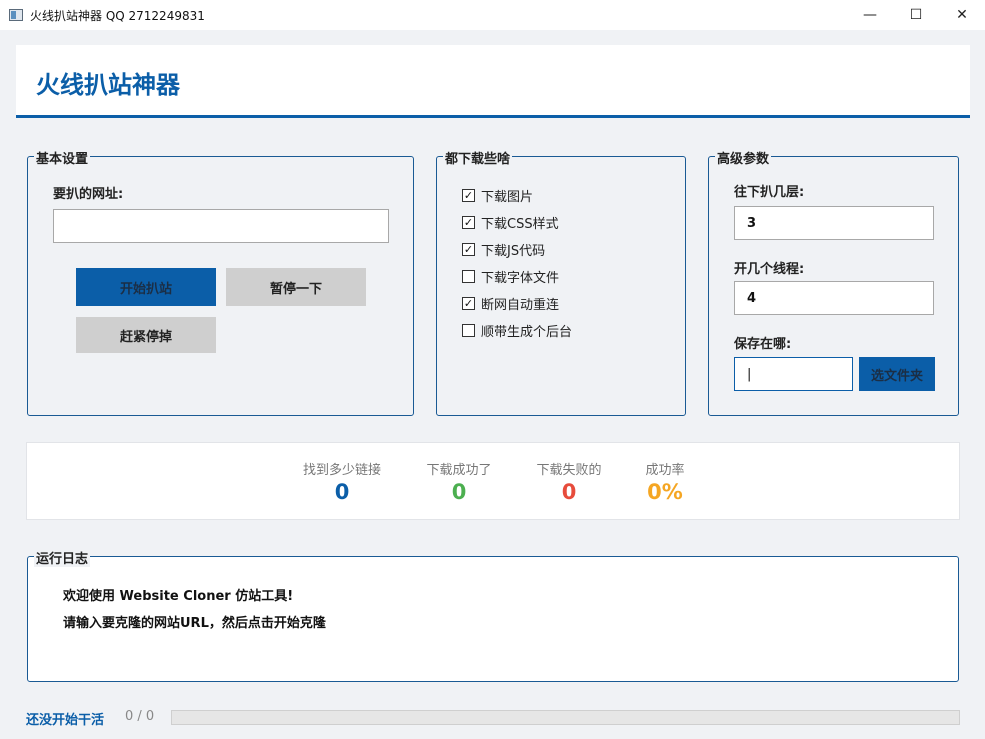 The width and height of the screenshot is (985, 739). I want to click on window-controls: — ☐ ✕, so click(916, 15).